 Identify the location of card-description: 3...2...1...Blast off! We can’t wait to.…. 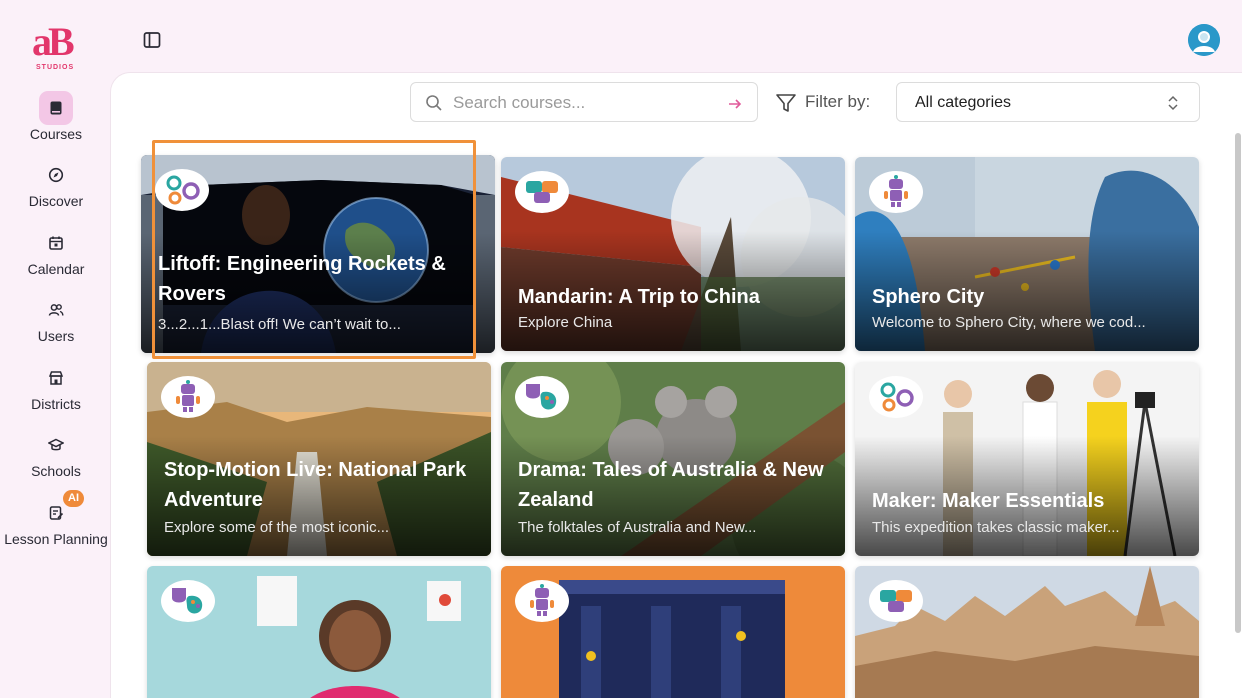
(279, 324).